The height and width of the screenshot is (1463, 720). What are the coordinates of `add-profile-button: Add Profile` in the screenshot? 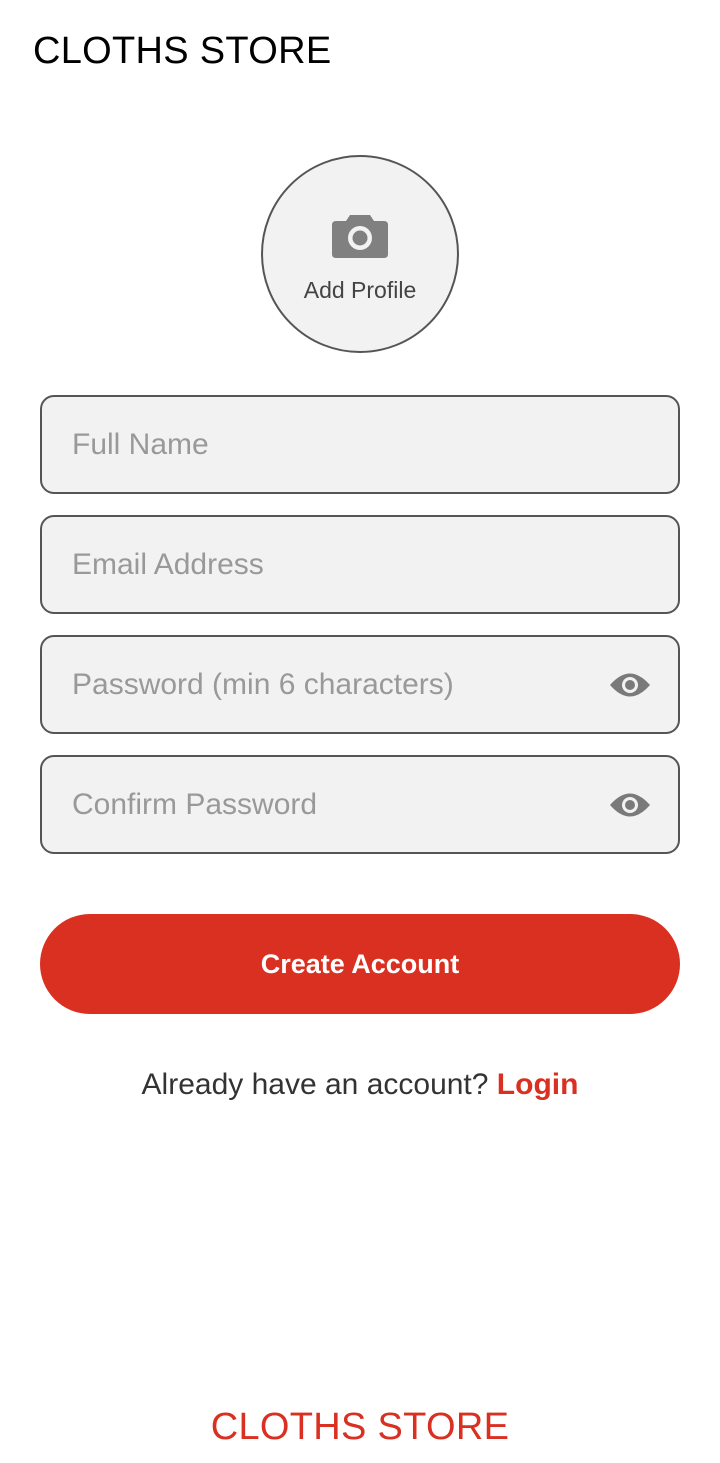 It's located at (360, 254).